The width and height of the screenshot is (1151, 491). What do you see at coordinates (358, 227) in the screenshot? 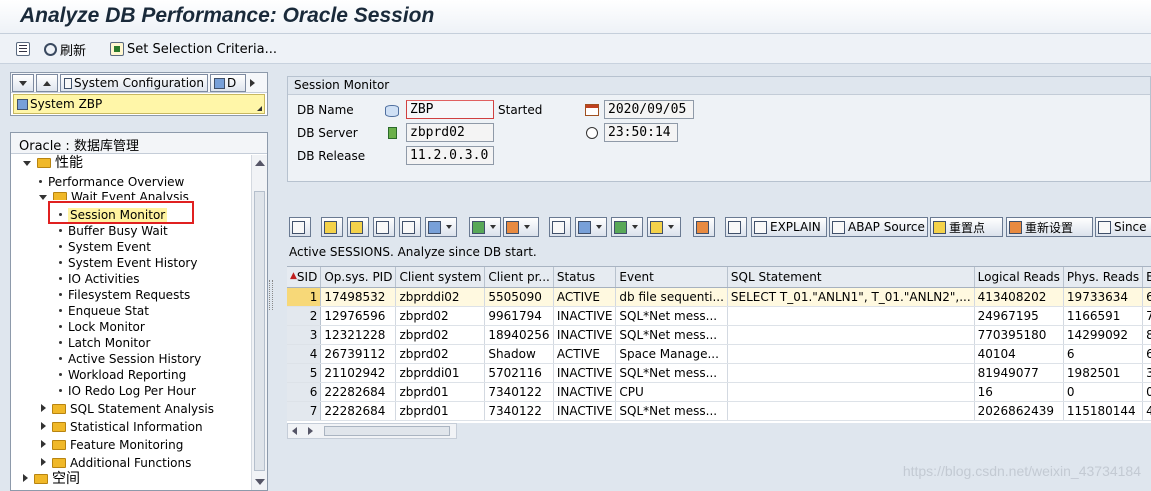
I see `sort-descending-button` at bounding box center [358, 227].